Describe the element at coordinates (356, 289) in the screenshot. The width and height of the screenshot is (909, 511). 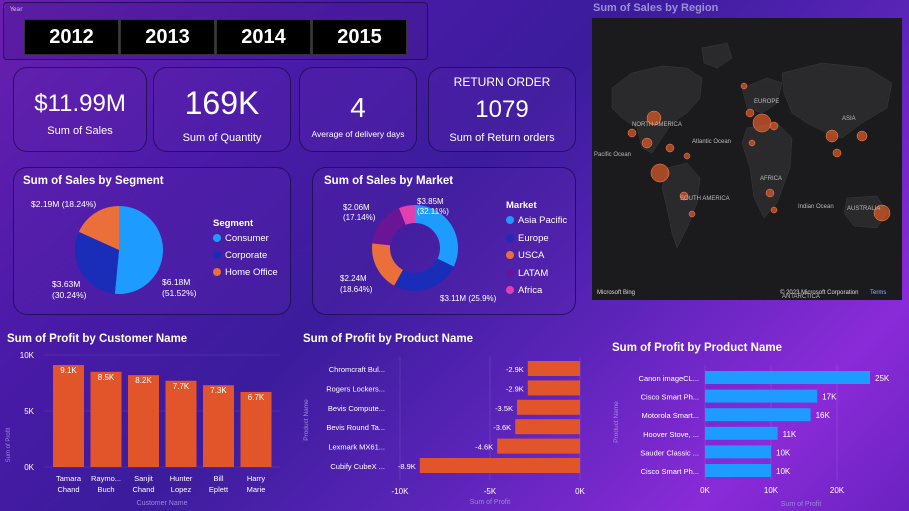
I see `market-label-usca-pct: (18.64%)` at that location.